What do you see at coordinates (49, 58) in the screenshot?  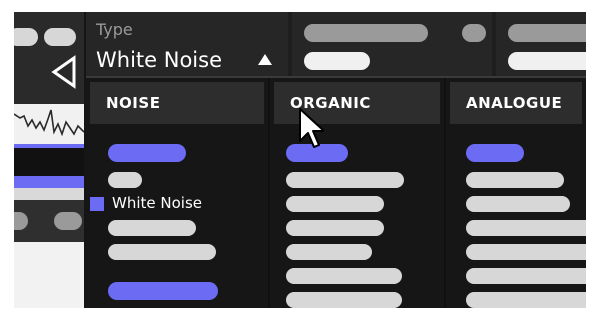 I see `left-top-panel` at bounding box center [49, 58].